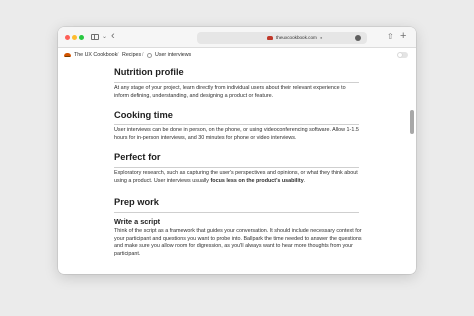  I want to click on chevron-down-icon: ⌄, so click(104, 37).